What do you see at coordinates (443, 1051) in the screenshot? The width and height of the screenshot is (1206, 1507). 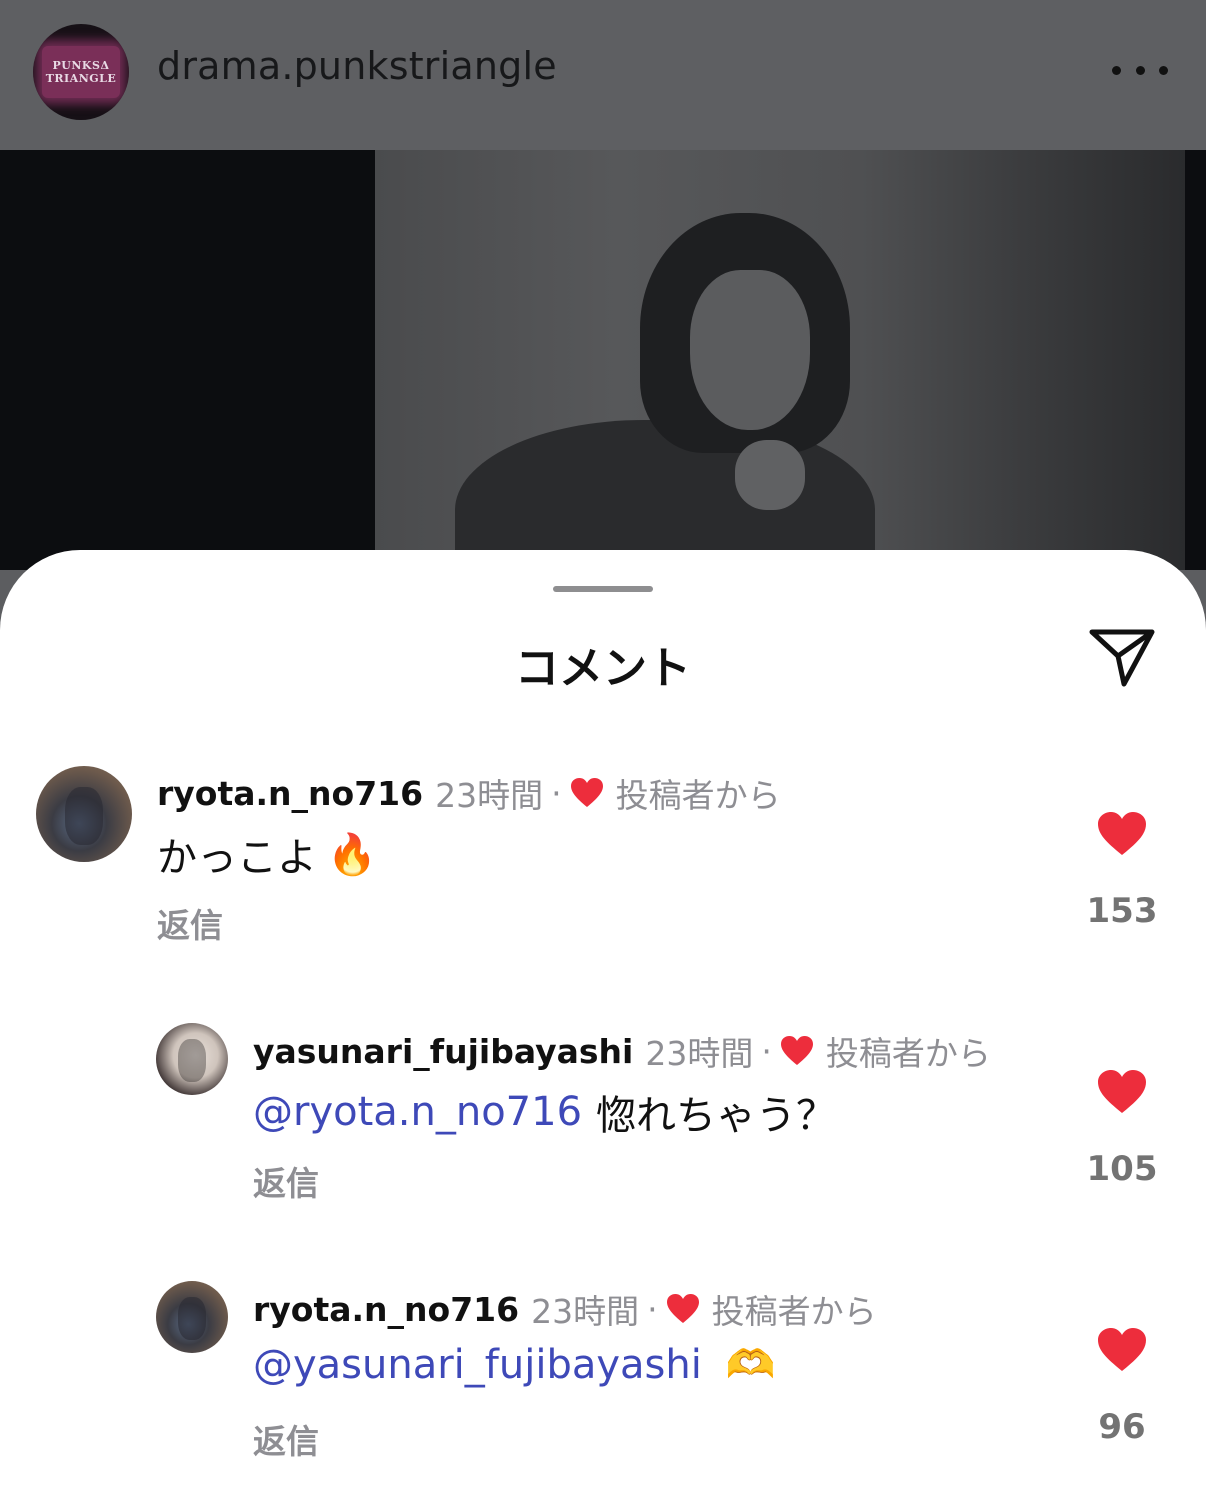 I see `comment-username: yasunari_fujibayashi` at bounding box center [443, 1051].